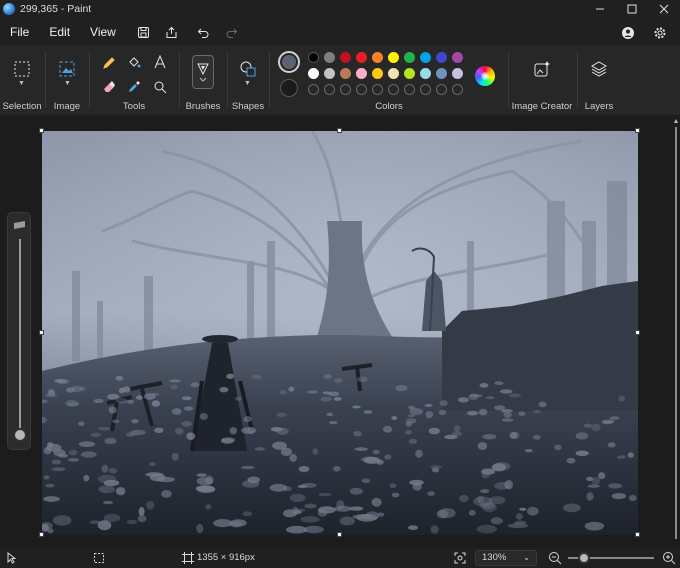 The height and width of the screenshot is (568, 680). I want to click on image-creator-button, so click(542, 69).